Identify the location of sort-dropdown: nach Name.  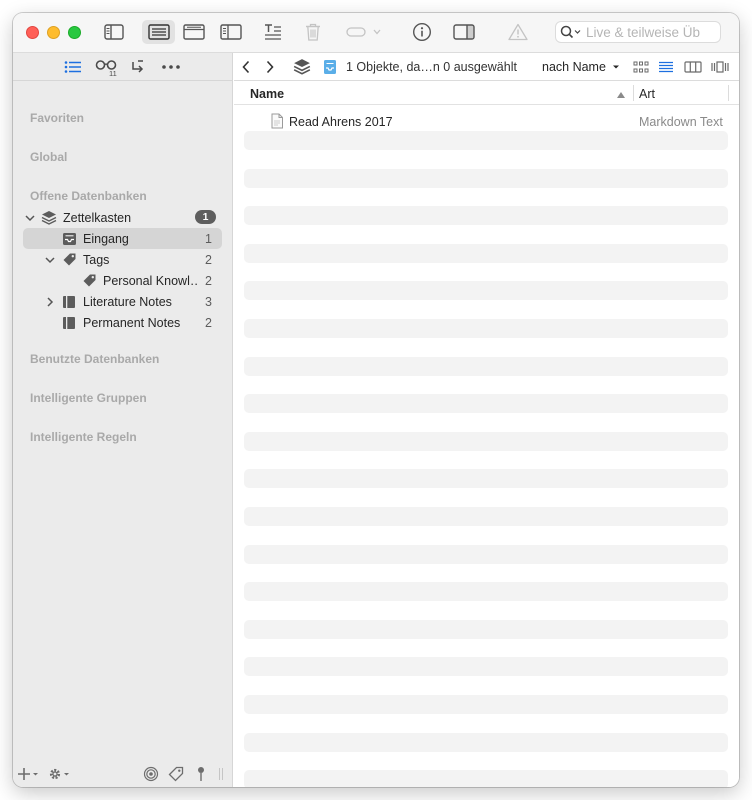
(581, 67).